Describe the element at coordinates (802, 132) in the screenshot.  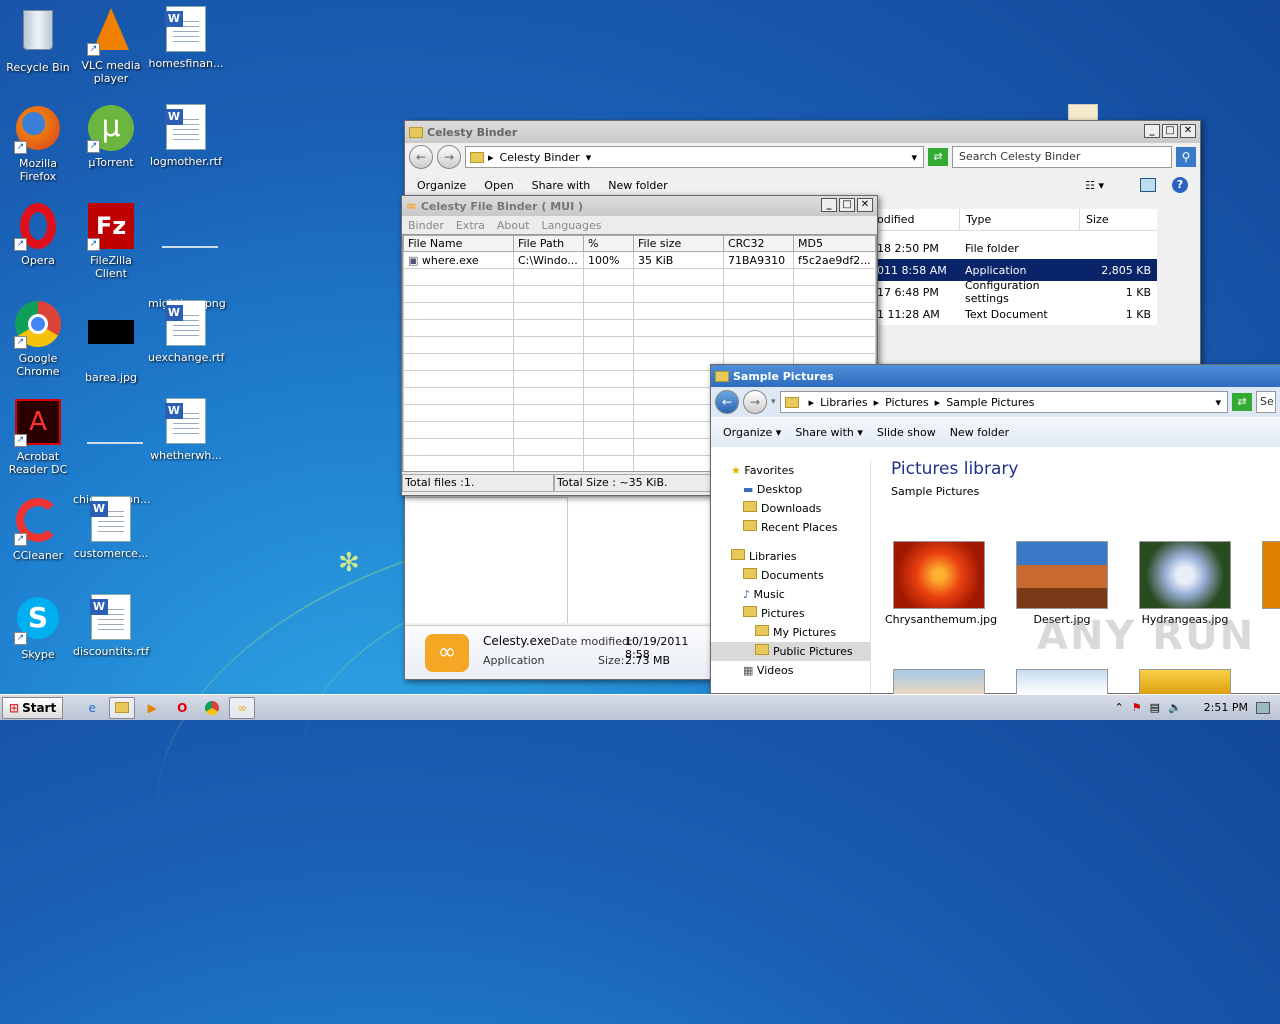
I see `title-bar: Celesty Binder _ □ ✕` at that location.